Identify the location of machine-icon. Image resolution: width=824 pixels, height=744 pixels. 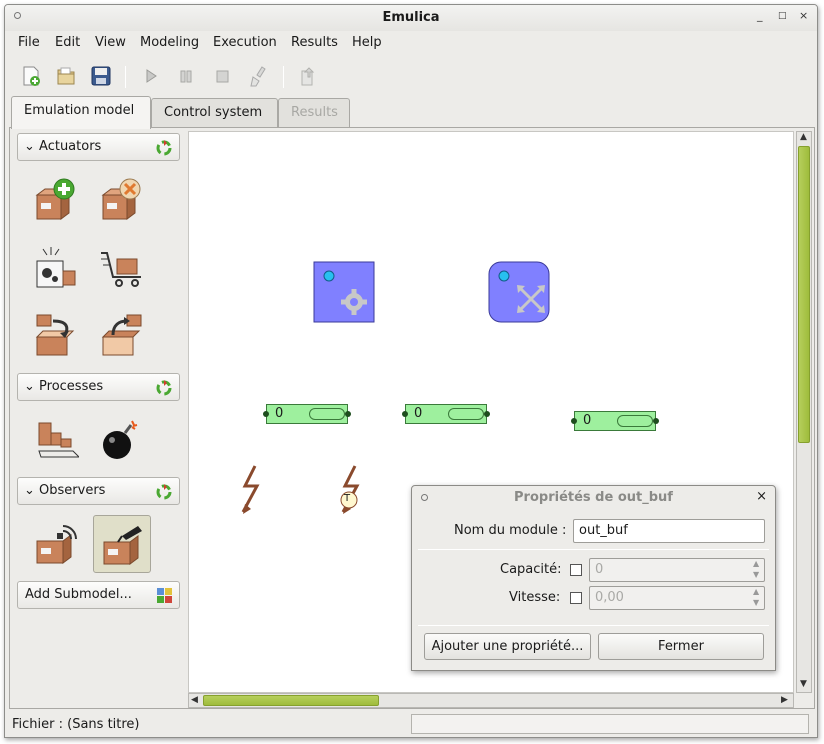
(56, 267).